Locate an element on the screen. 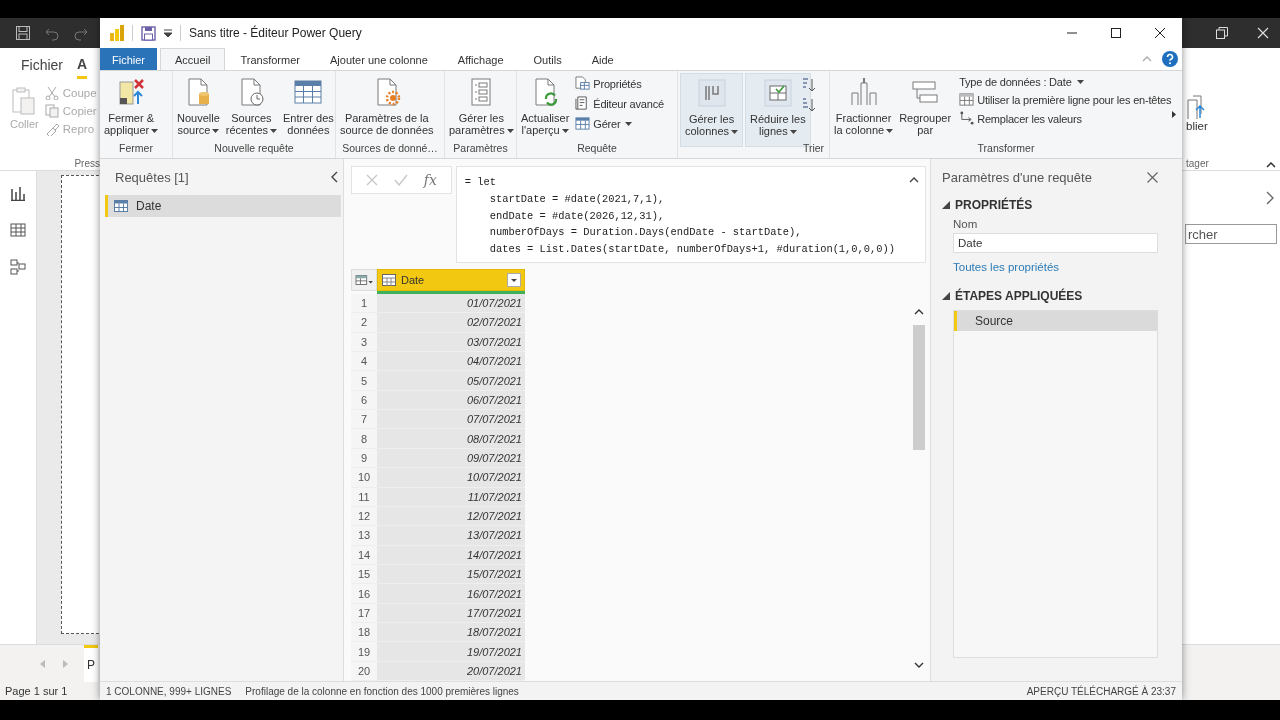 The height and width of the screenshot is (720, 1280). row-number: 7 is located at coordinates (364, 420).